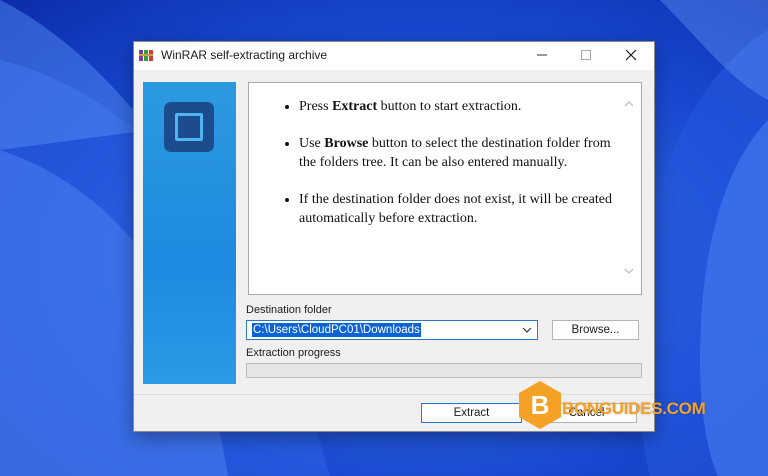 The width and height of the screenshot is (768, 476). I want to click on minimize-button, so click(542, 55).